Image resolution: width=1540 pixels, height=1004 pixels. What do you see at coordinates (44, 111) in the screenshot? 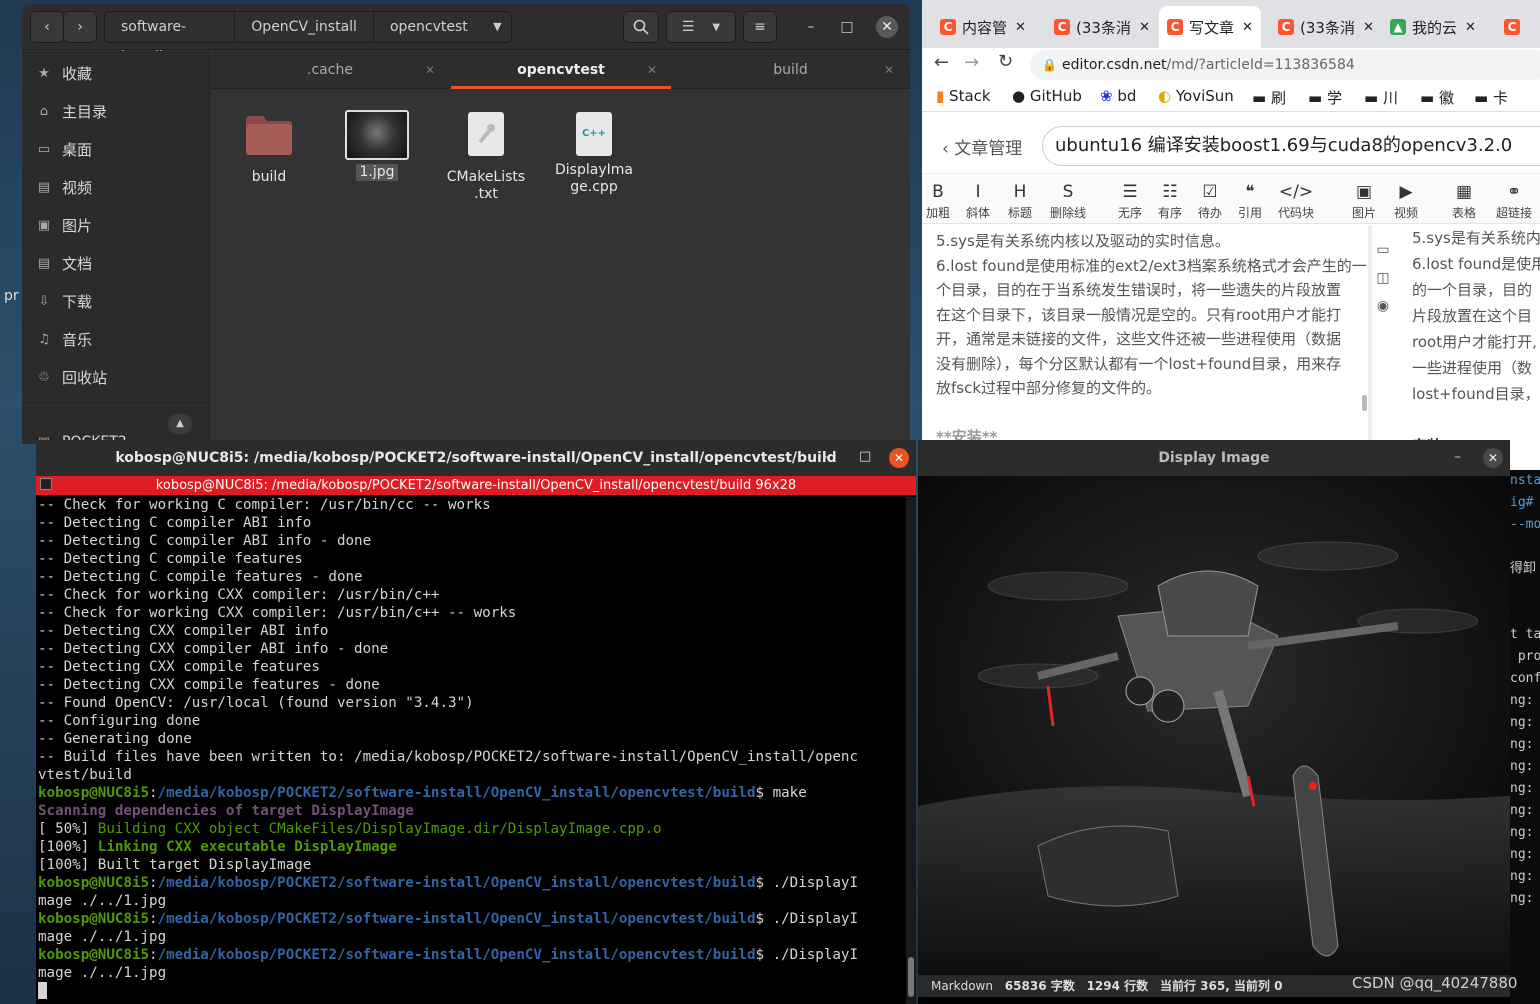
I see `home-icon: ⌂` at bounding box center [44, 111].